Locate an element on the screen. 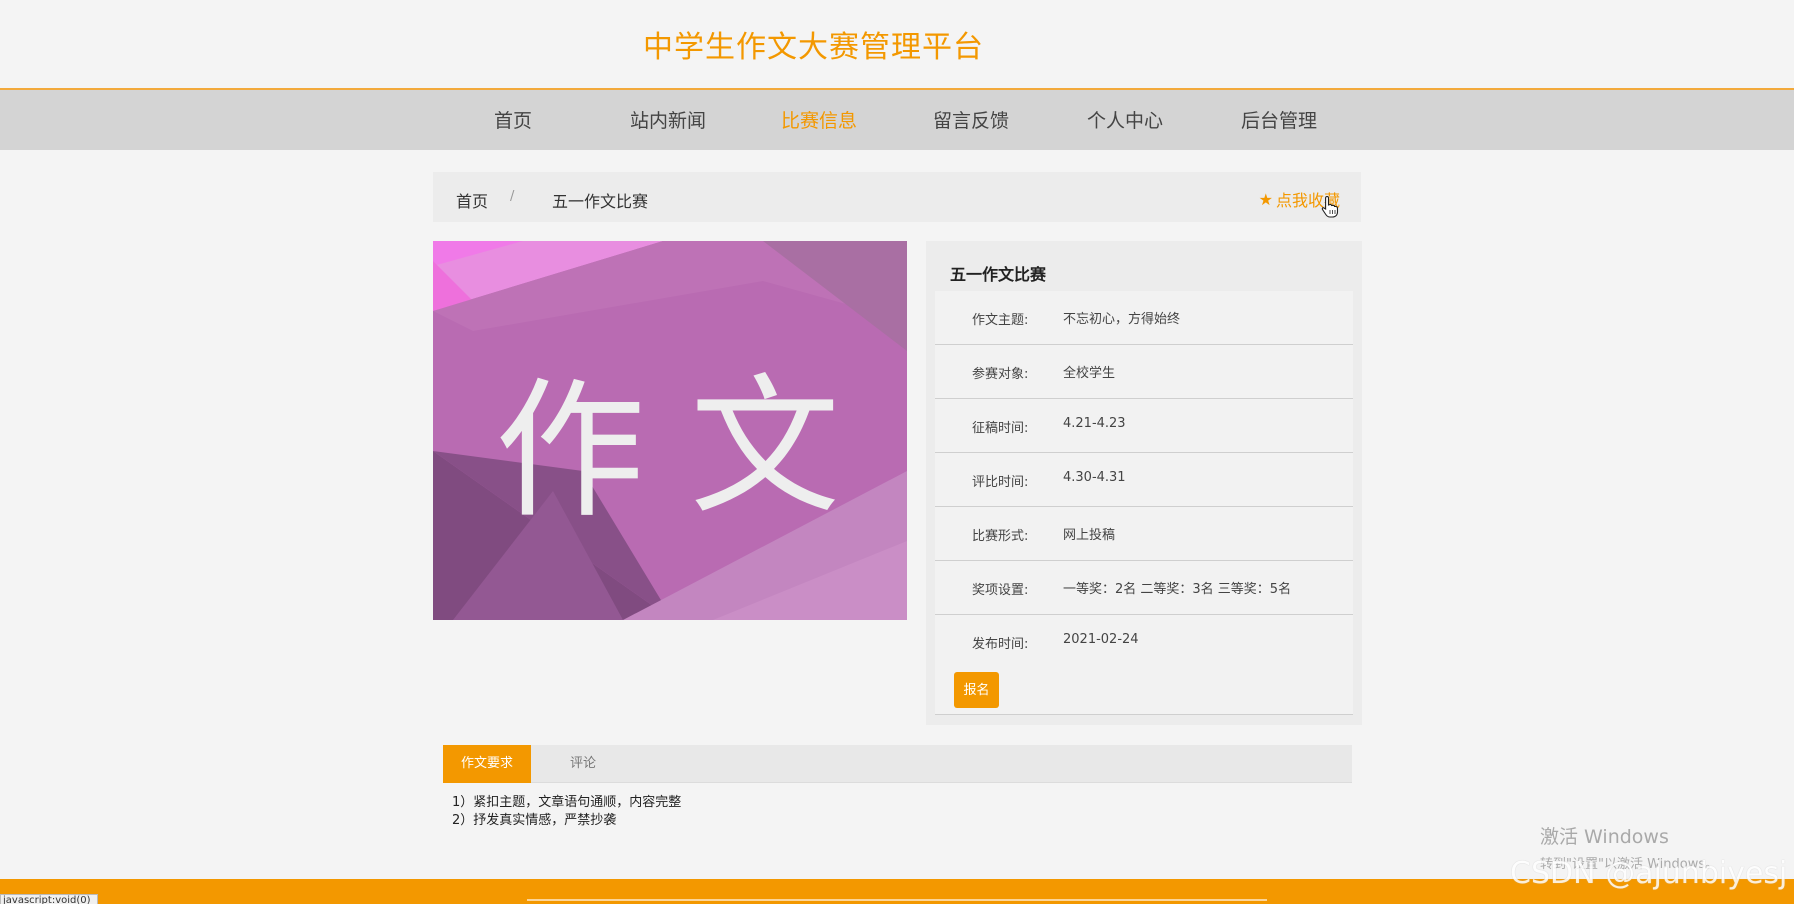 The image size is (1794, 904). detail-label: 发布时间: is located at coordinates (1000, 644).